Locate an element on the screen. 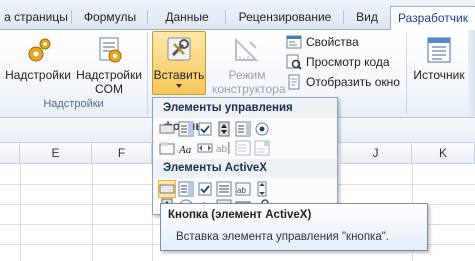 The image size is (475, 261). spin-button-icon is located at coordinates (224, 129).